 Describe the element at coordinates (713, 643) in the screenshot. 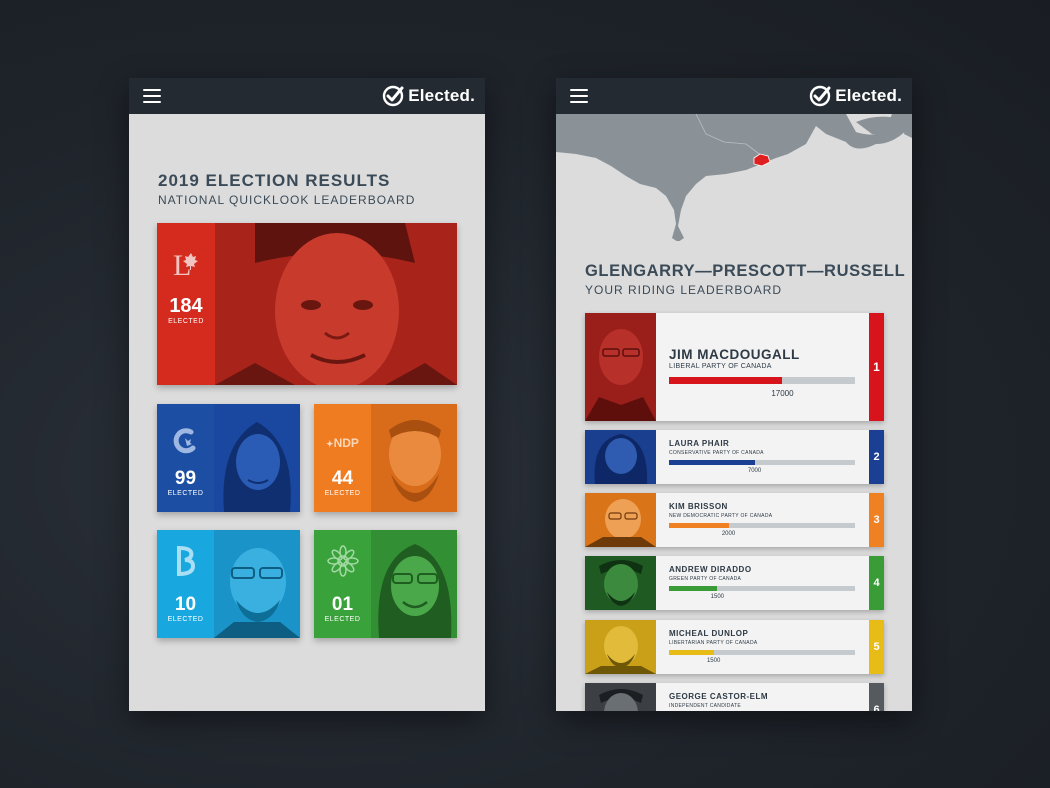

I see `candidate-party: LIBERTARIAN PARTY OF CANADA` at that location.